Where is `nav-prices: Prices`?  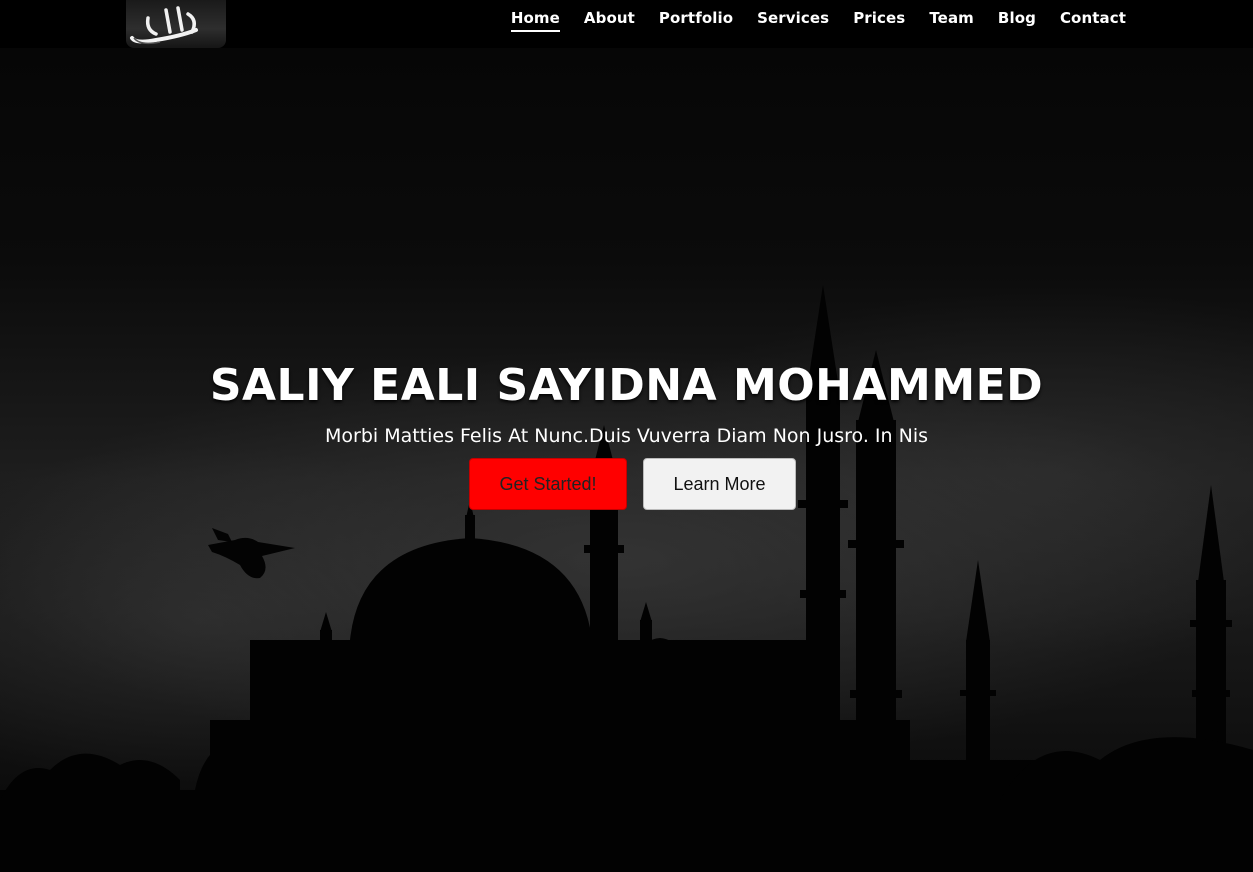 nav-prices: Prices is located at coordinates (879, 18).